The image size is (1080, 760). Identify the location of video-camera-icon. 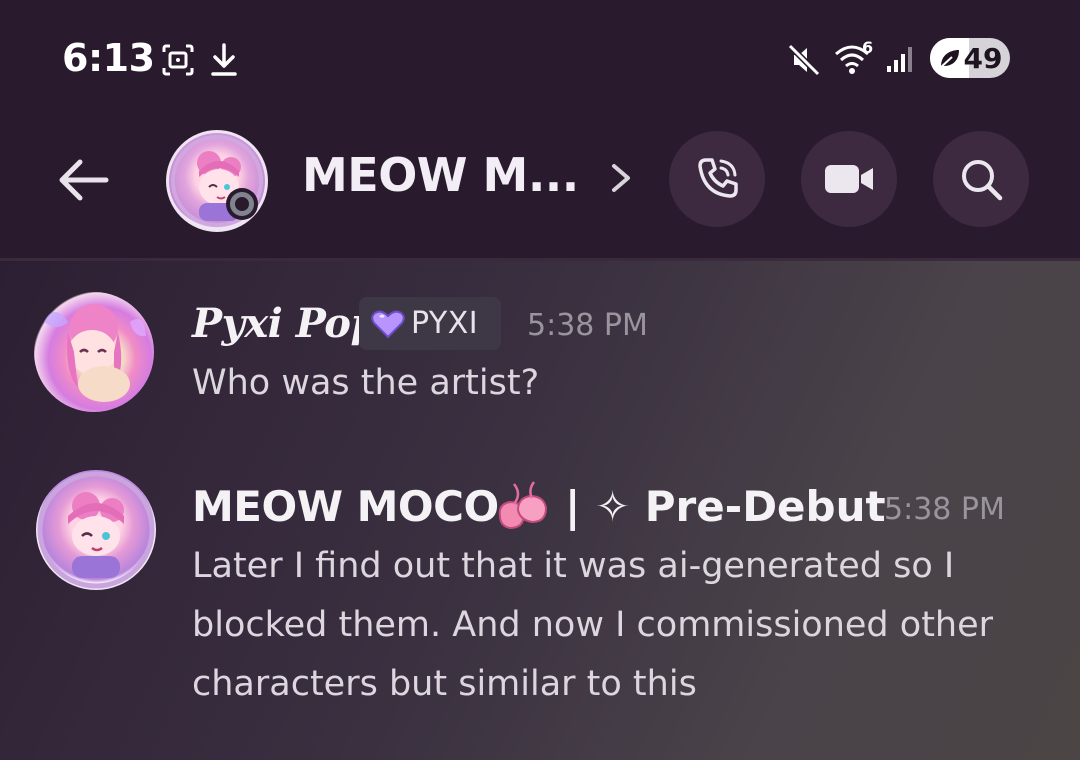
(849, 179).